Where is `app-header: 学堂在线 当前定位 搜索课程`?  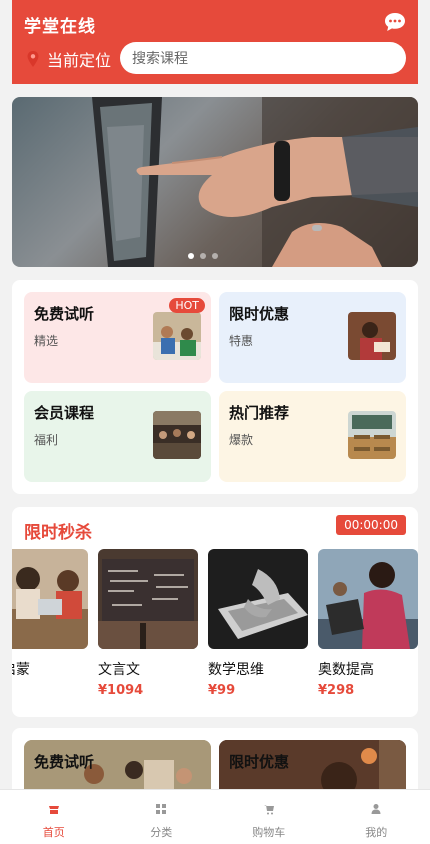
app-header: 学堂在线 当前定位 搜索课程 is located at coordinates (215, 42).